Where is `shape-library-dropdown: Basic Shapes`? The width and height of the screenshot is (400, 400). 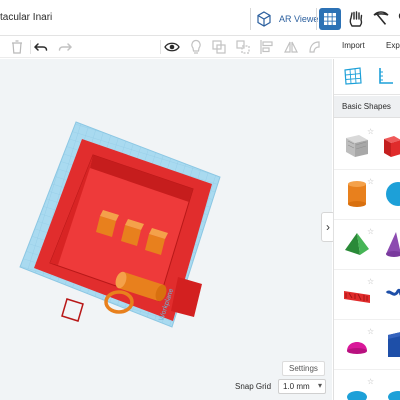 shape-library-dropdown: Basic Shapes is located at coordinates (367, 107).